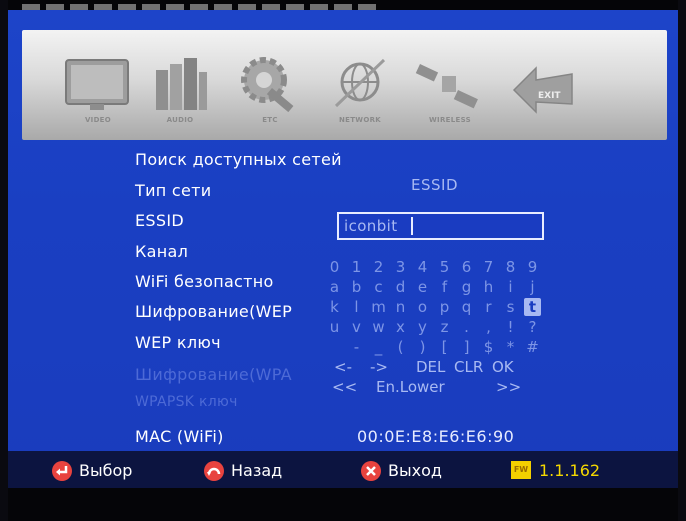  I want to click on key: 7, so click(488, 267).